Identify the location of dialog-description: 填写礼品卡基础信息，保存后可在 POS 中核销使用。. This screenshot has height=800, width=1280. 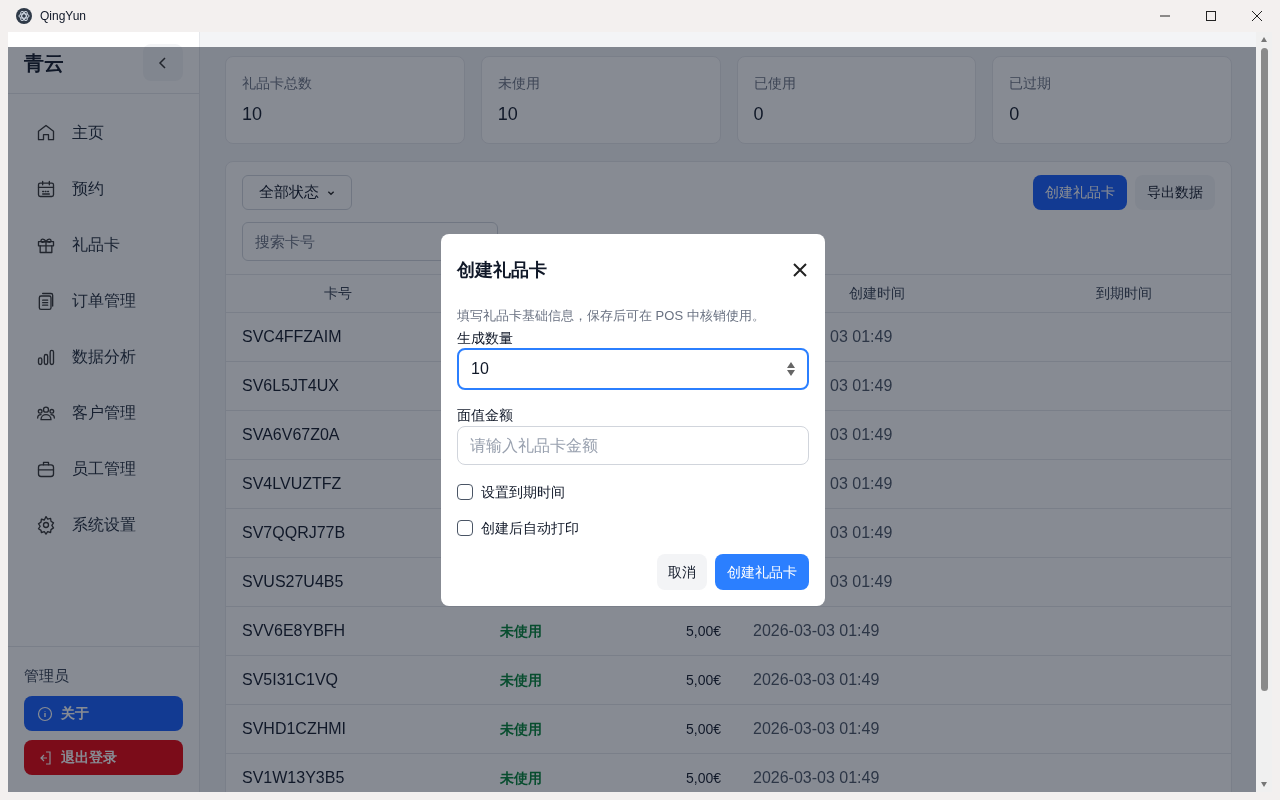
(611, 316).